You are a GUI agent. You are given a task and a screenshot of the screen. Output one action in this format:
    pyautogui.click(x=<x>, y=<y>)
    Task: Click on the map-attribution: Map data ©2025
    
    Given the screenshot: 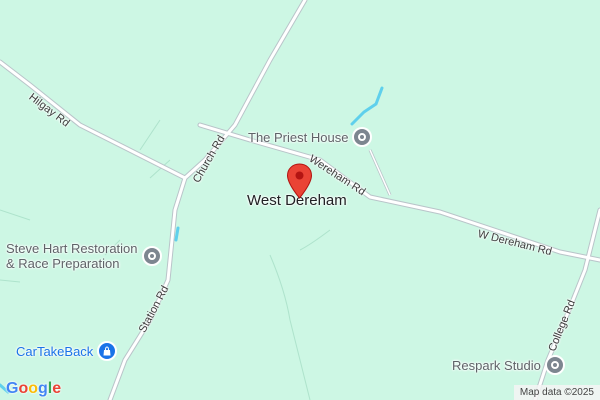 What is the action you would take?
    pyautogui.click(x=556, y=392)
    